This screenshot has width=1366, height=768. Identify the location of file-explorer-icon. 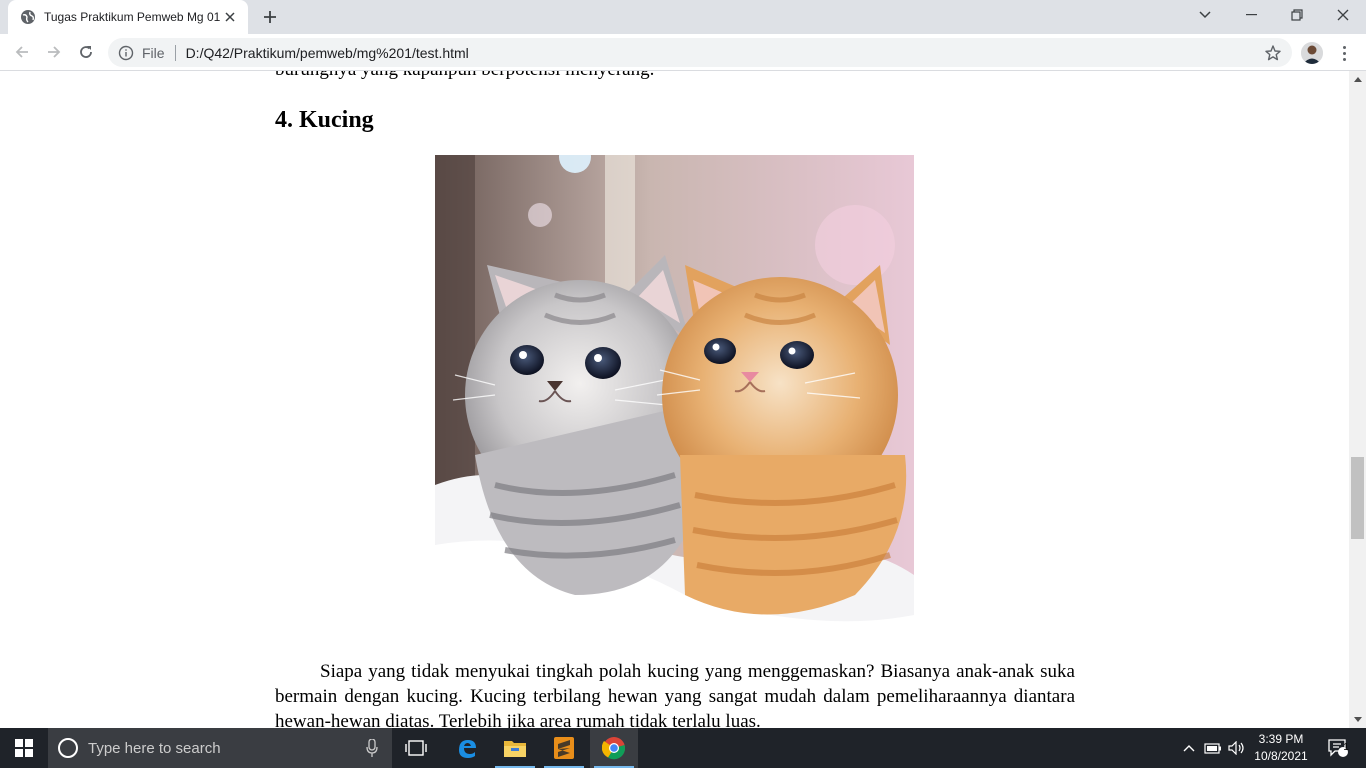
(515, 748).